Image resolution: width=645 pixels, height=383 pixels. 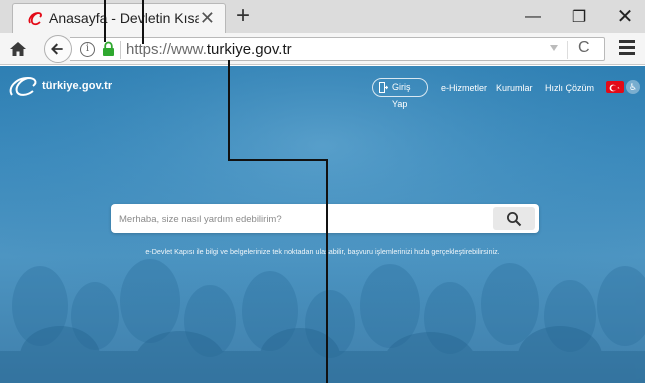 I want to click on url-separator, so click(x=120, y=50).